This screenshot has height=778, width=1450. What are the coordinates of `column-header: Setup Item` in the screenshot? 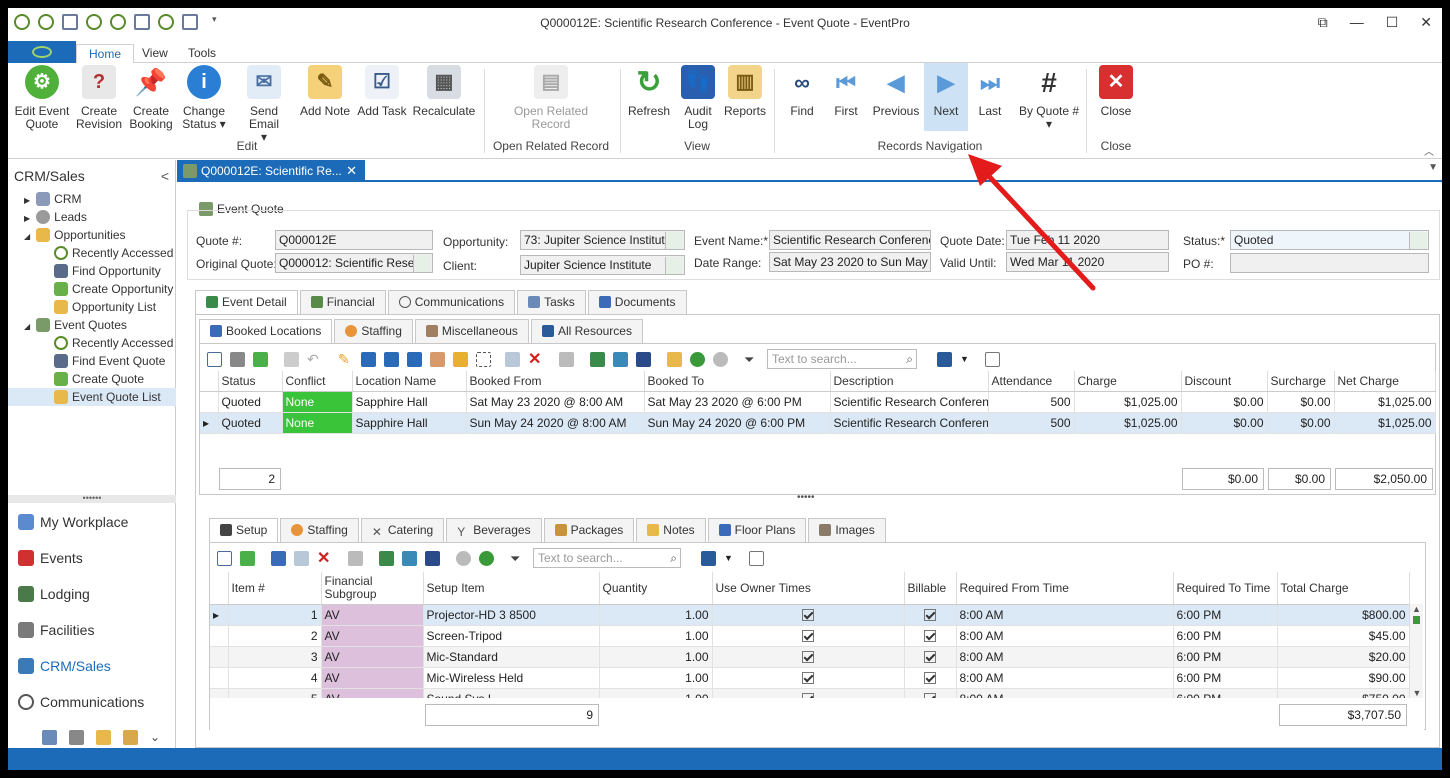 It's located at (511, 588).